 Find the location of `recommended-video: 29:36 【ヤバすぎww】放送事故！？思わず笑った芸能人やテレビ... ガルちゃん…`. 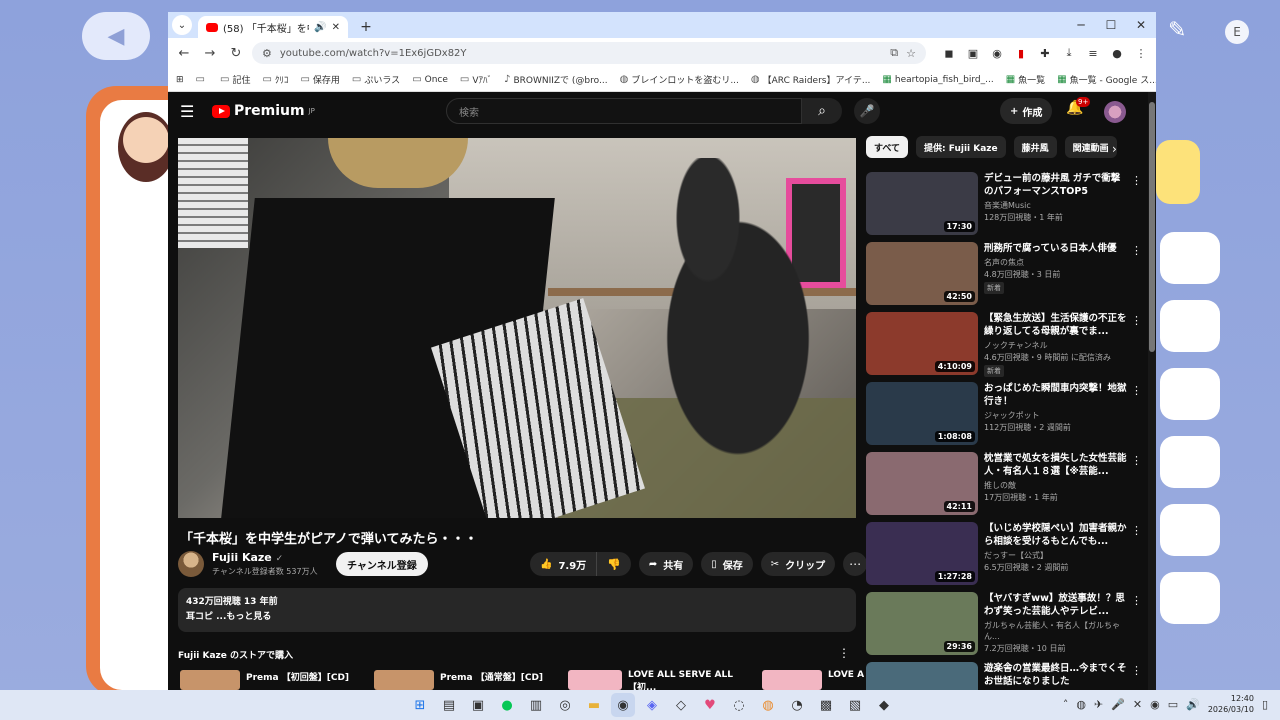

recommended-video: 29:36 【ヤバすぎww】放送事故！？思わず笑った芸能人やテレビ... ガルちゃん… is located at coordinates (1004, 627).